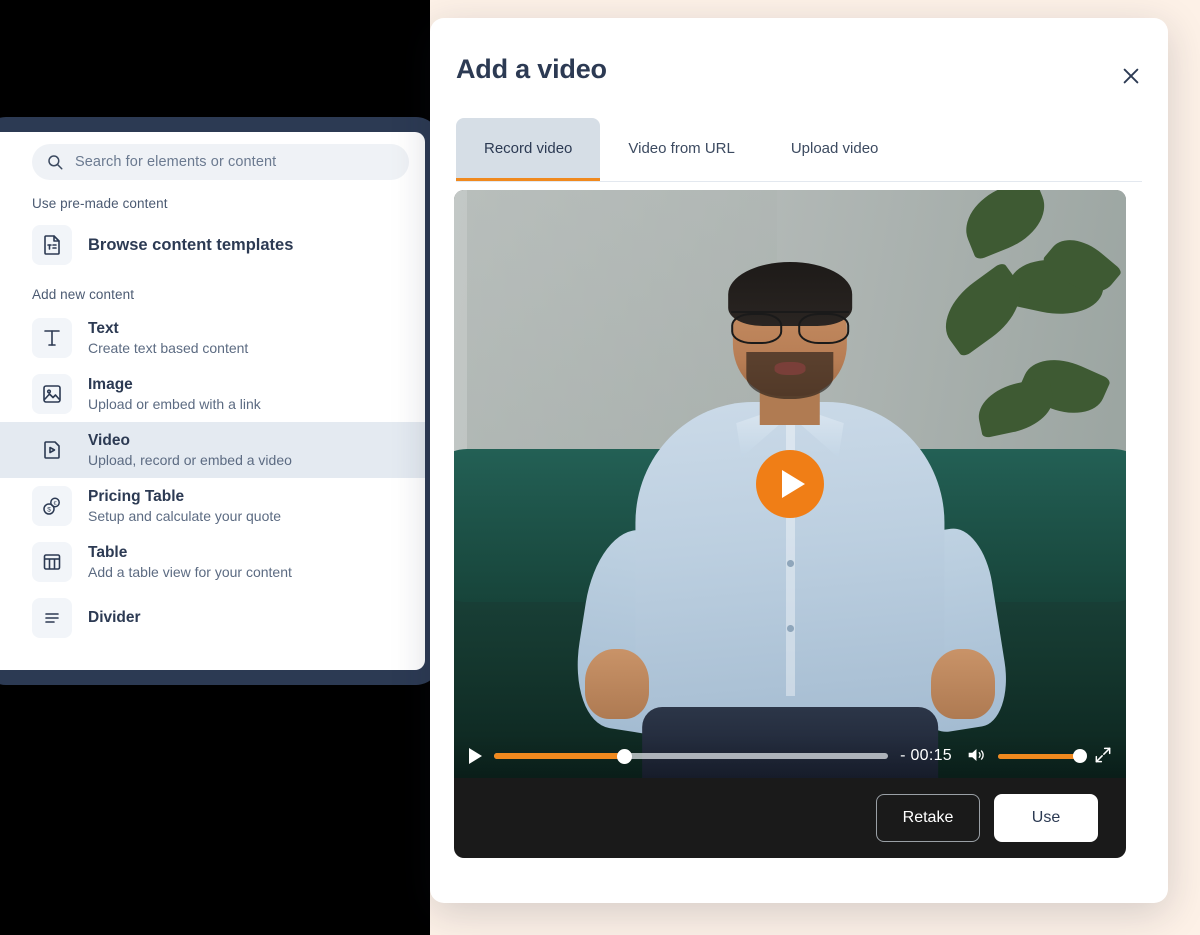 This screenshot has height=935, width=1200. I want to click on volume-fill, so click(1040, 756).